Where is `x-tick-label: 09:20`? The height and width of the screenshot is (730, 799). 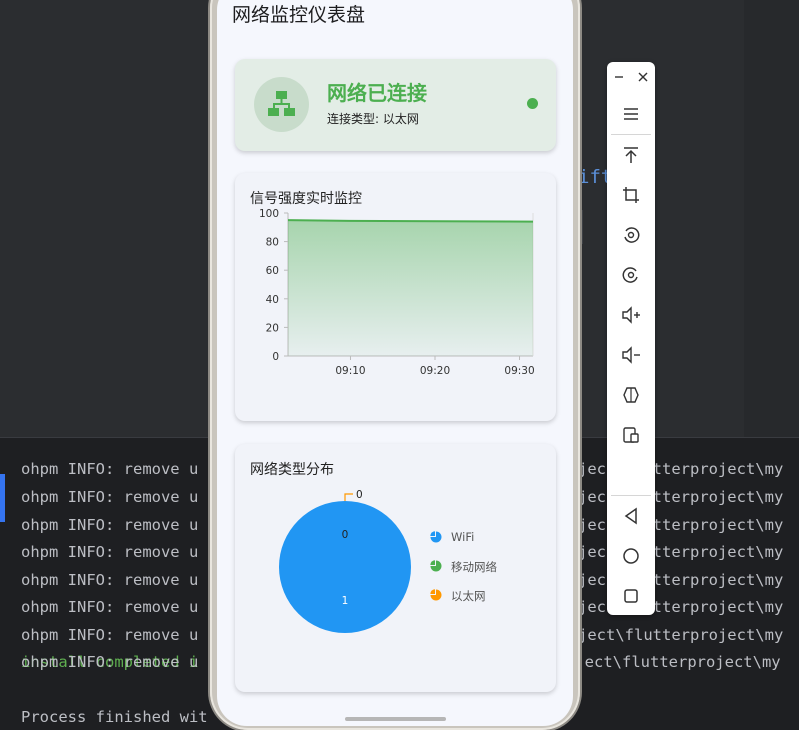 x-tick-label: 09:20 is located at coordinates (435, 371).